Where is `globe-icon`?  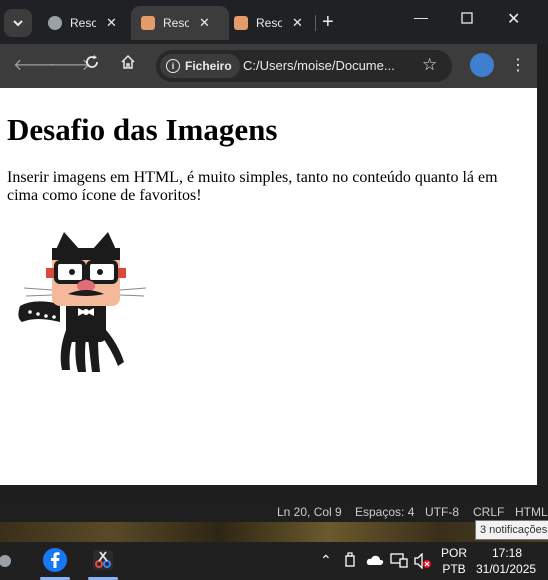 globe-icon is located at coordinates (55, 23).